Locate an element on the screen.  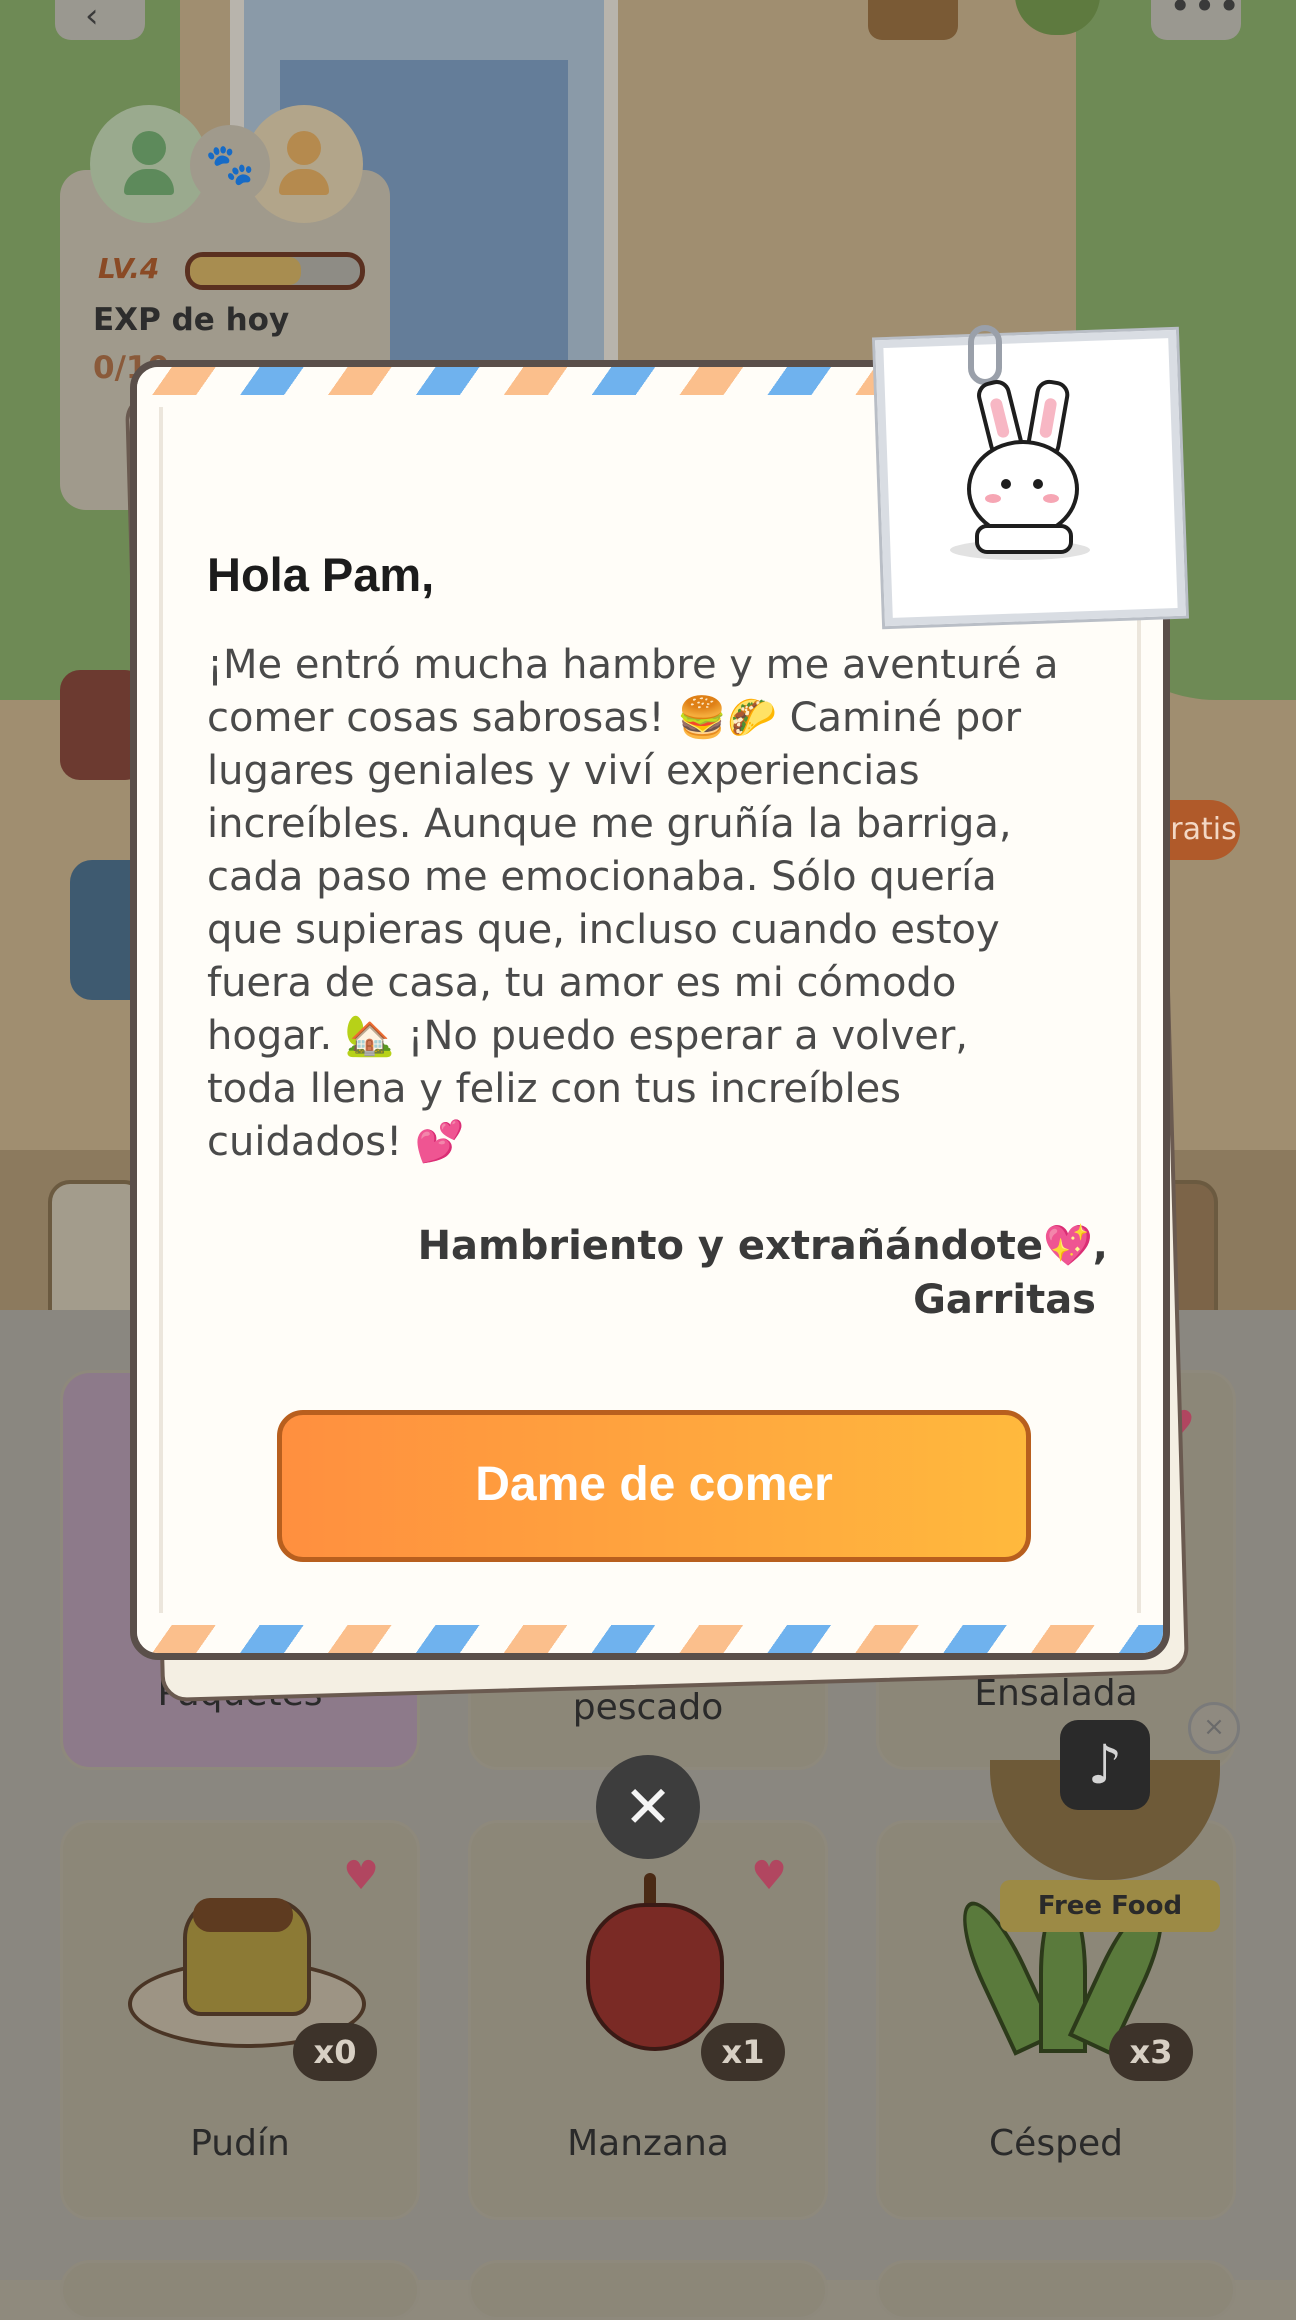
signoff-line: Hambriento y extrañándote💖, is located at coordinates (762, 1246).